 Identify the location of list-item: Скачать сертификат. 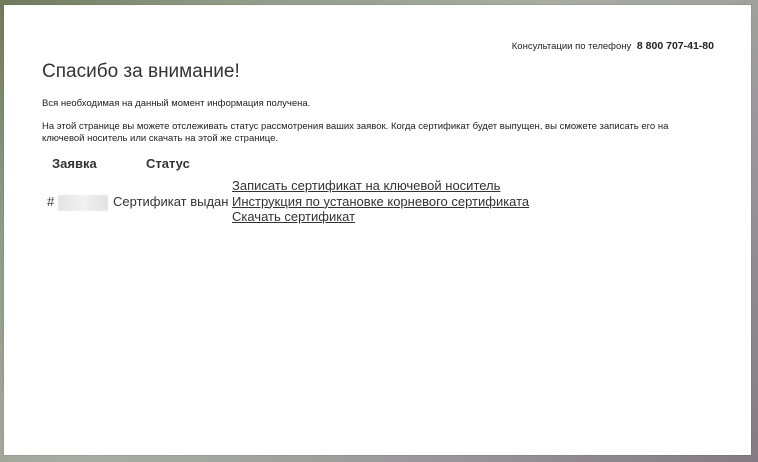
(380, 217).